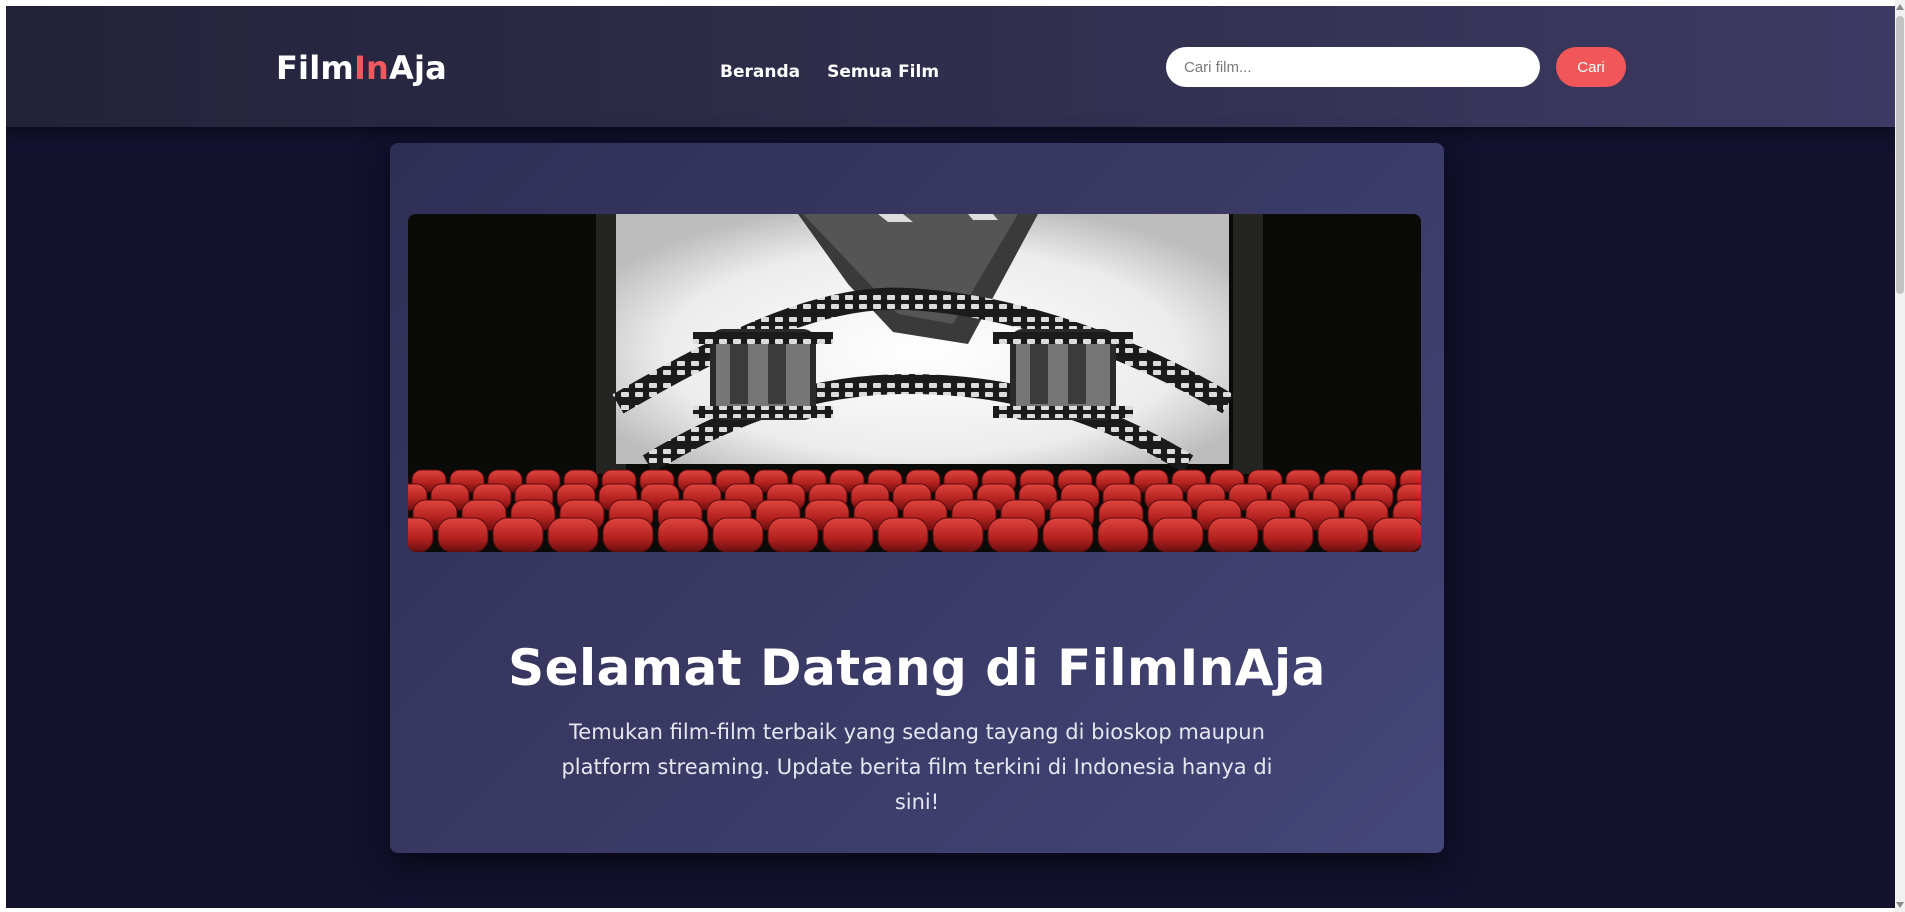  I want to click on nav-link-semua-film: Semua Film, so click(883, 72).